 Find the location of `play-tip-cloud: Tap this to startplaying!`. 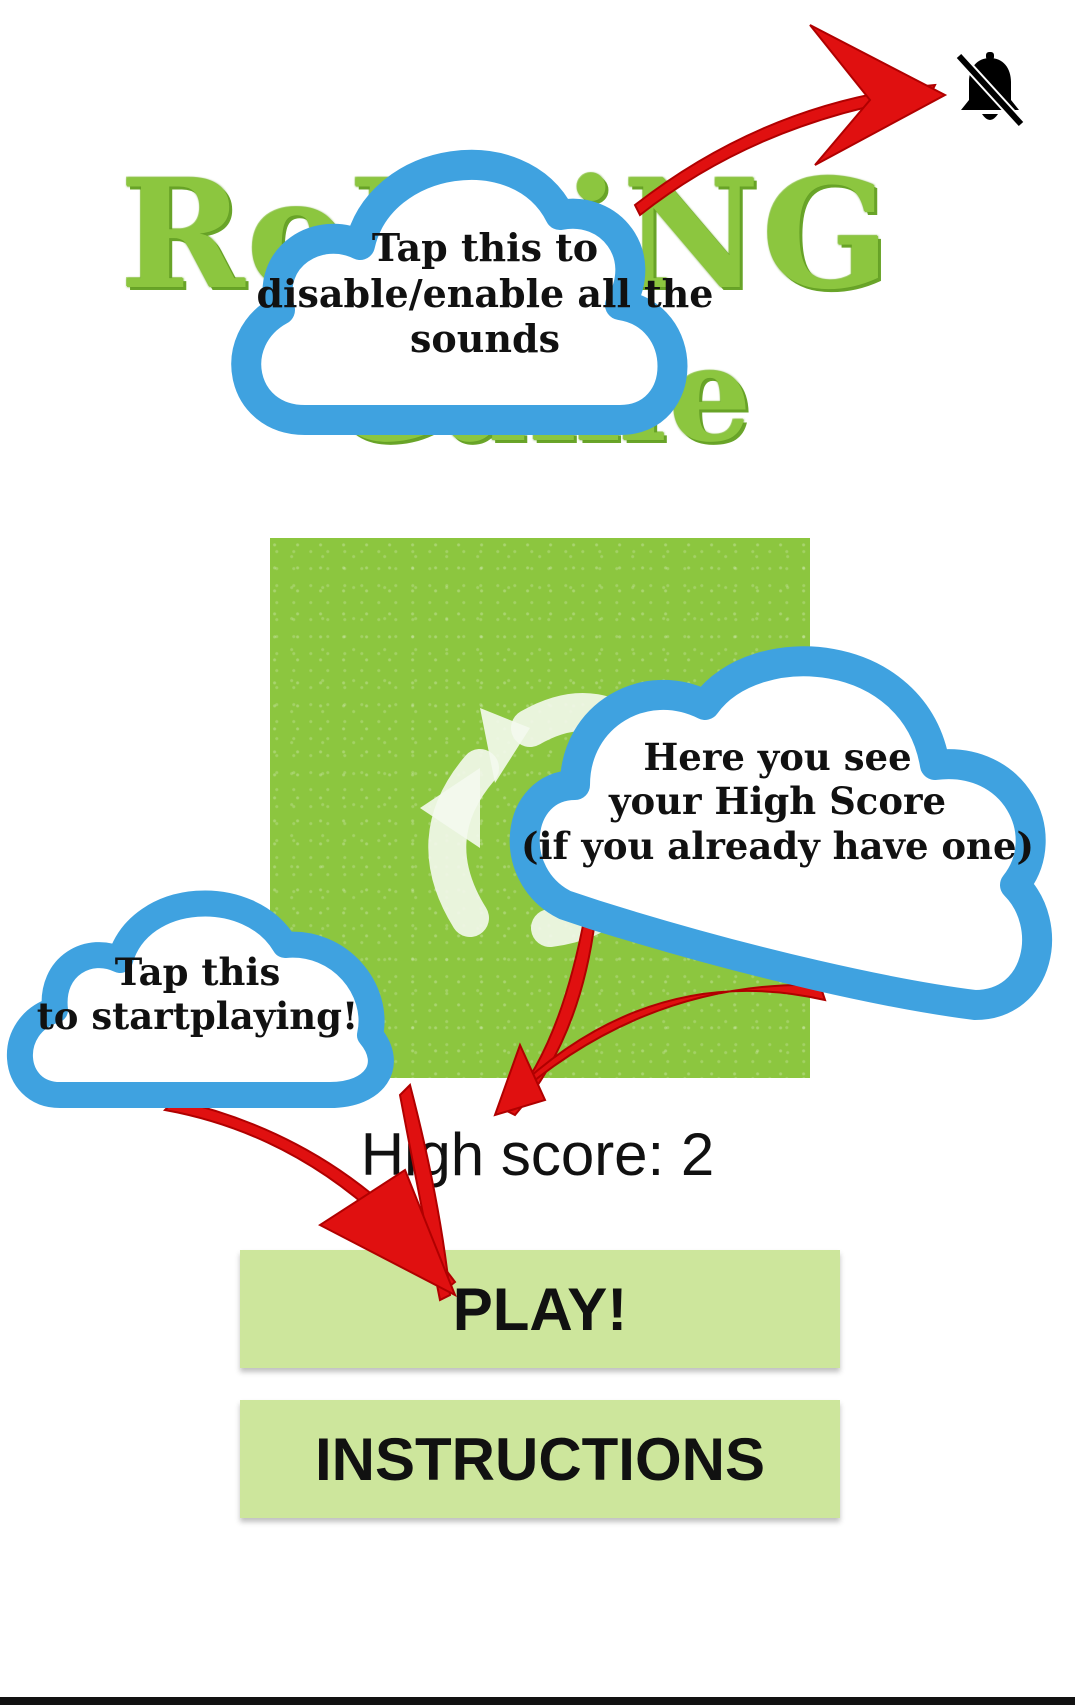

play-tip-cloud: Tap this to startplaying! is located at coordinates (197, 995).